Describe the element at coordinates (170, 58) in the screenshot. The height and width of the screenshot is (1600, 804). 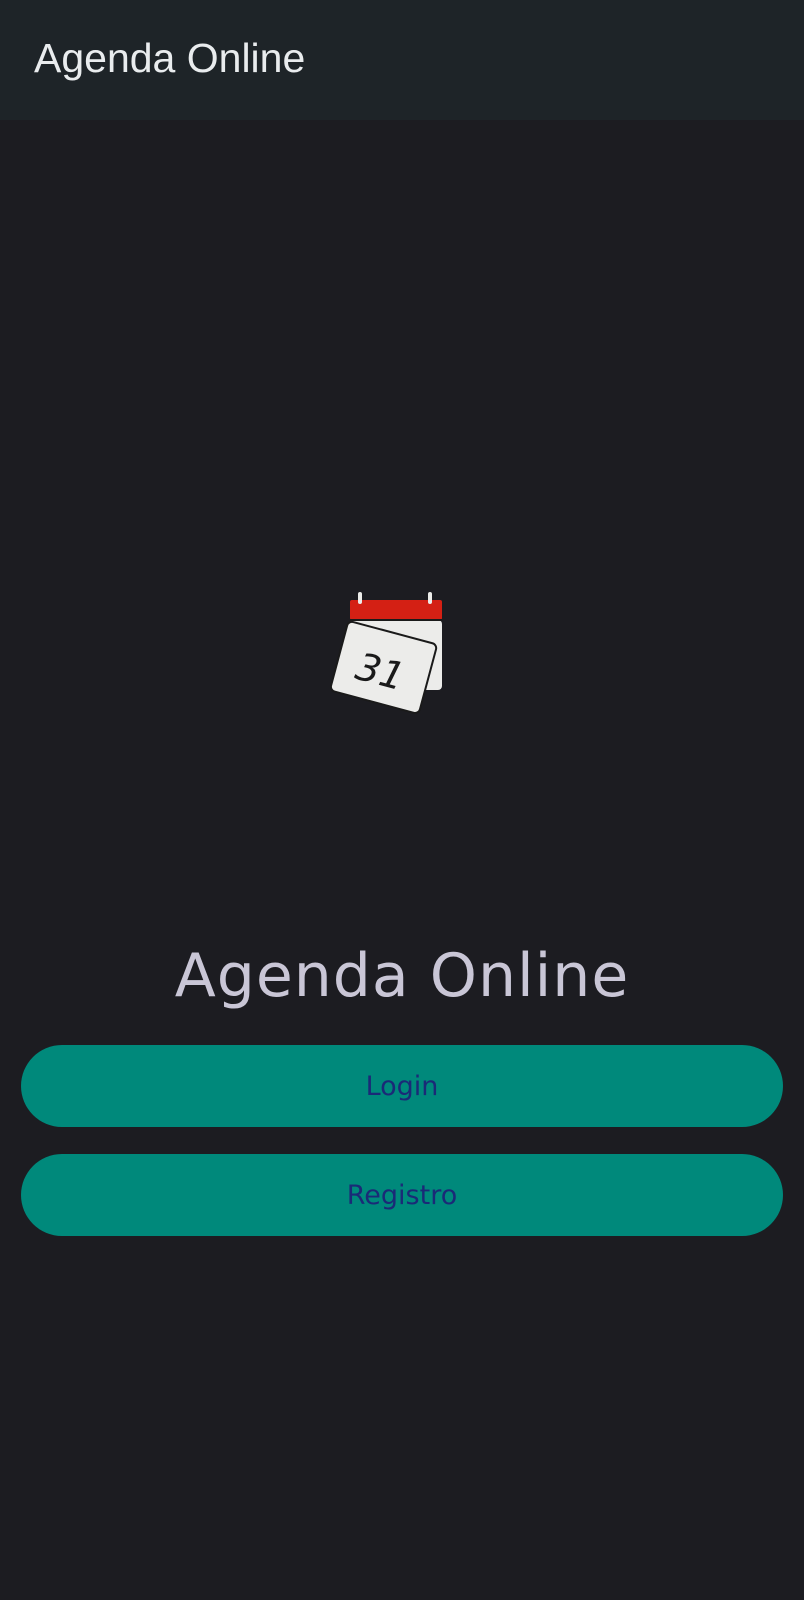
I see `app-bar-title: Agenda Online` at that location.